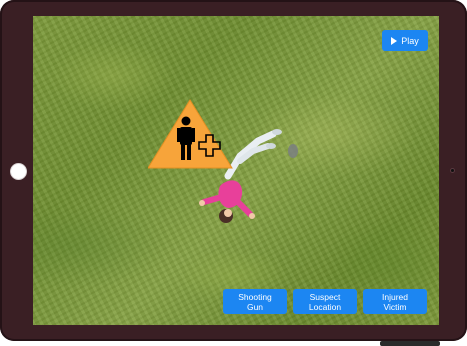 Image resolution: width=467 pixels, height=346 pixels. What do you see at coordinates (255, 306) in the screenshot?
I see `shooting-gun-label-line2: Gun` at bounding box center [255, 306].